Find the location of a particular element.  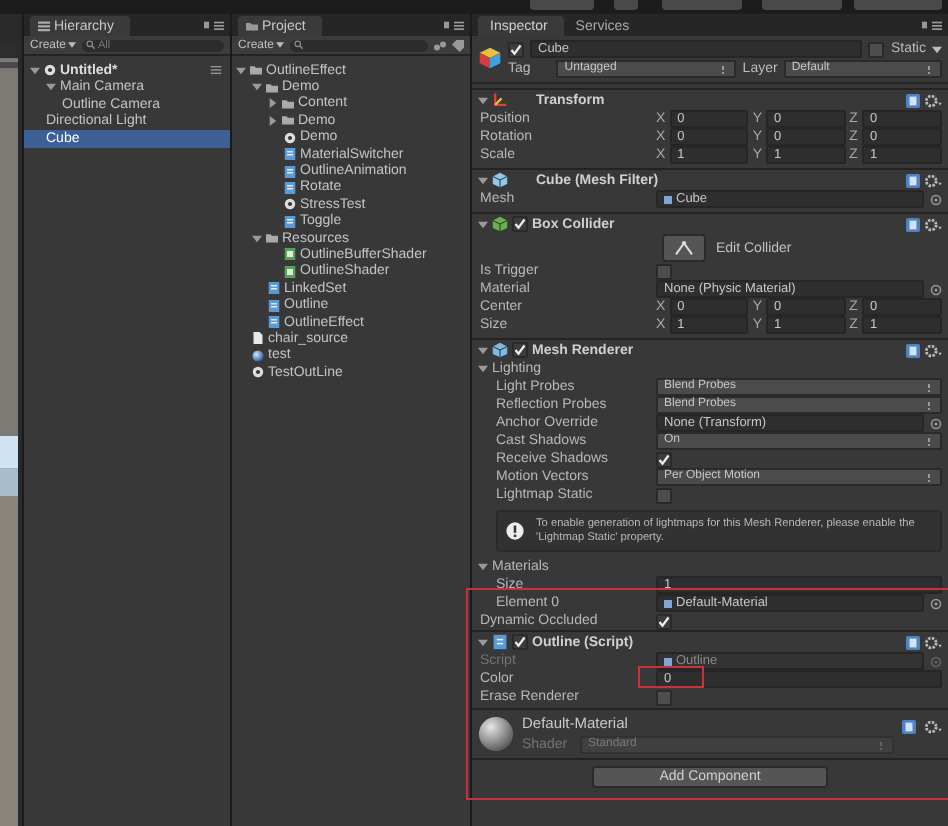

filter-icon is located at coordinates (440, 45).